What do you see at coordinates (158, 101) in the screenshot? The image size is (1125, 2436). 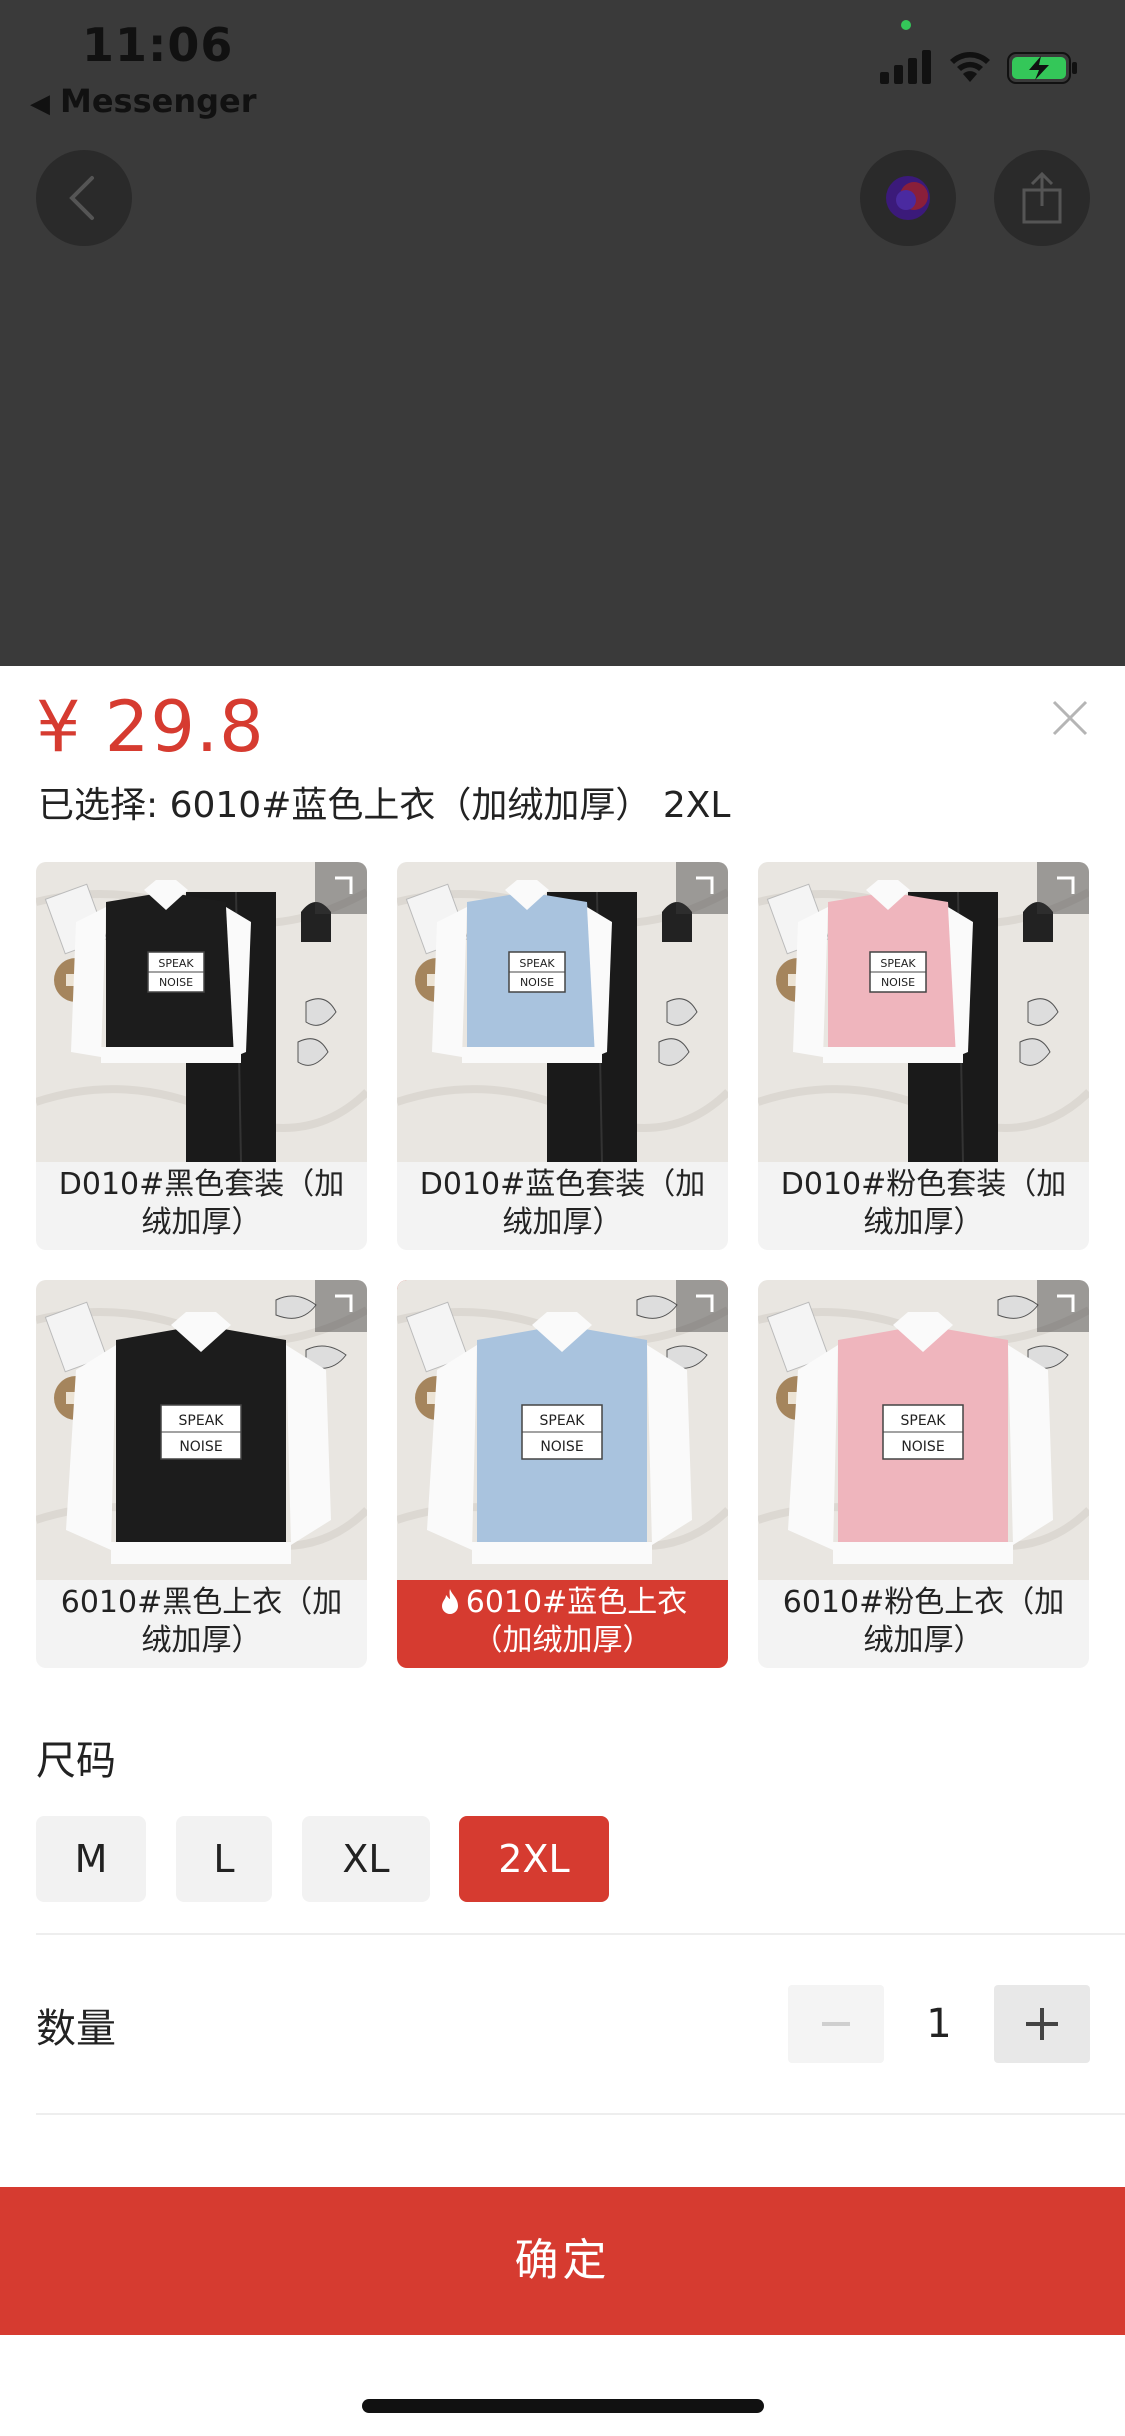 I see `back-app-label: Messenger` at bounding box center [158, 101].